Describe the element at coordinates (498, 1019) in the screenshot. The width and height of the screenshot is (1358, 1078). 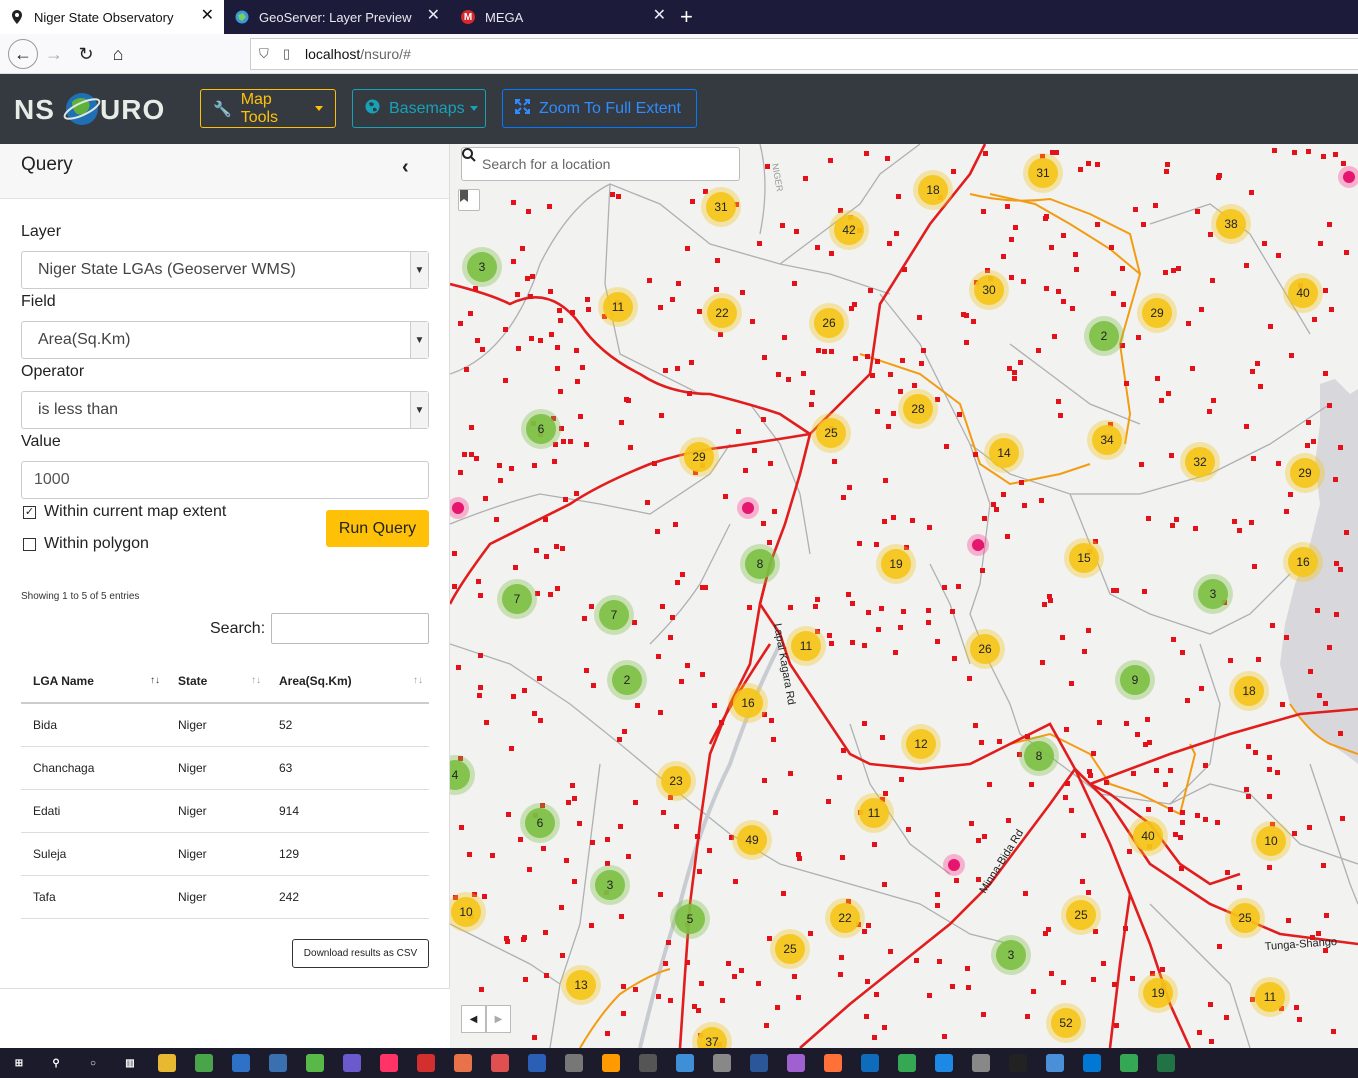
I see `next-extent-button: ▶` at that location.